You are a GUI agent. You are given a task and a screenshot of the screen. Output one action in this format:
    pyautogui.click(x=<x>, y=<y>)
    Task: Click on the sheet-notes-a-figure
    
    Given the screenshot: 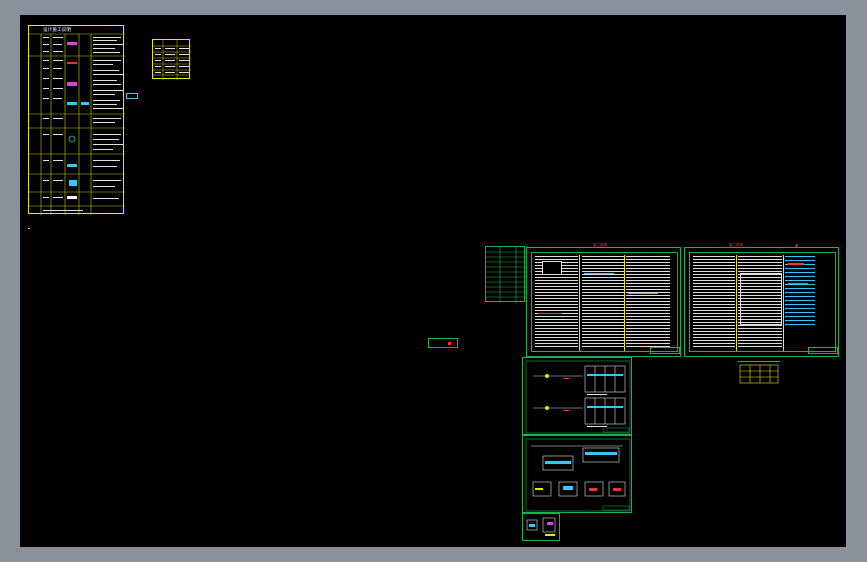 What is the action you would take?
    pyautogui.click(x=552, y=268)
    